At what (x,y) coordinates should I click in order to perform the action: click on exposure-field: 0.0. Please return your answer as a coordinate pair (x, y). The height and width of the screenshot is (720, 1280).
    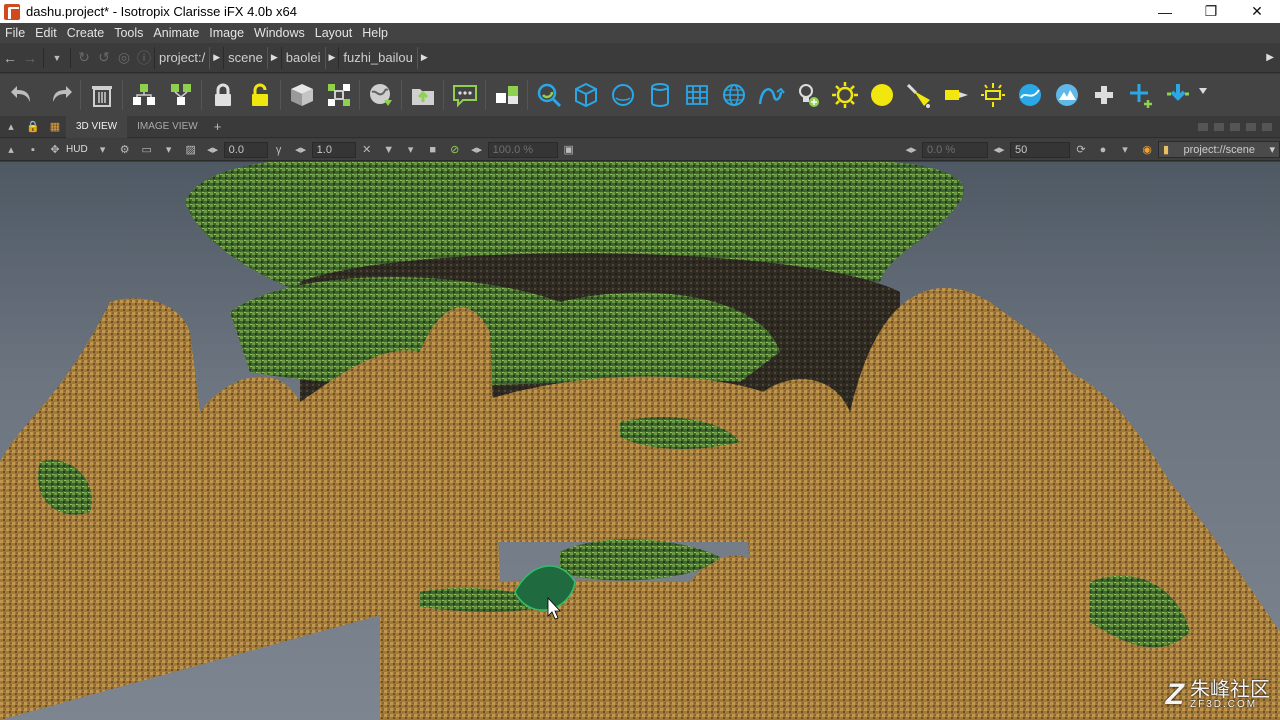
    Looking at the image, I should click on (245, 149).